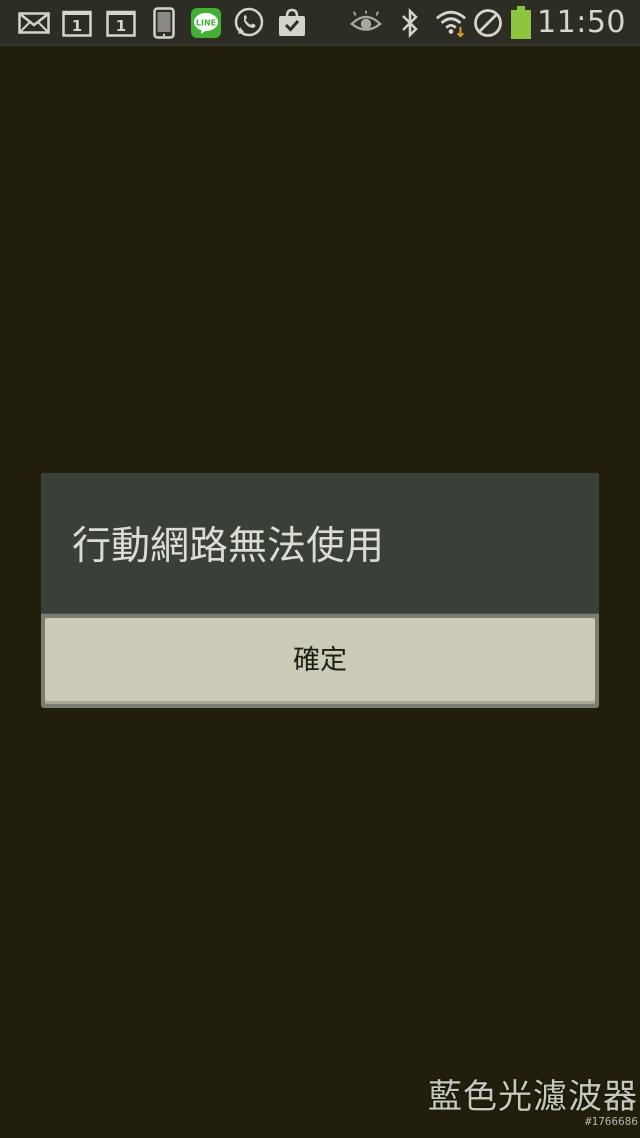  I want to click on no-signal-icon, so click(488, 23).